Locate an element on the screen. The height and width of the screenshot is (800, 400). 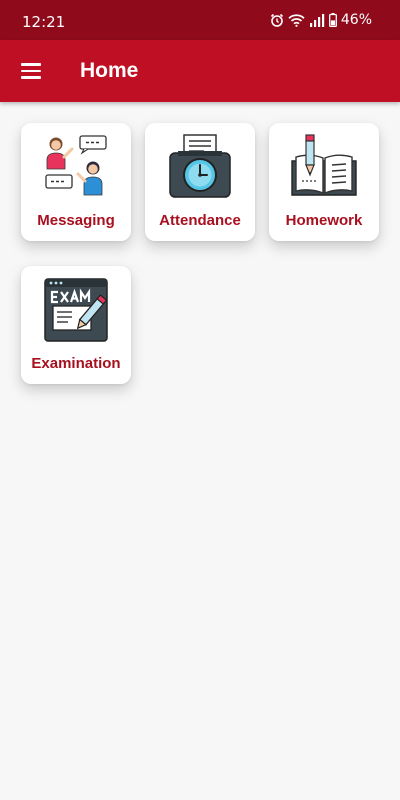
battery-percent: 46% is located at coordinates (356, 20).